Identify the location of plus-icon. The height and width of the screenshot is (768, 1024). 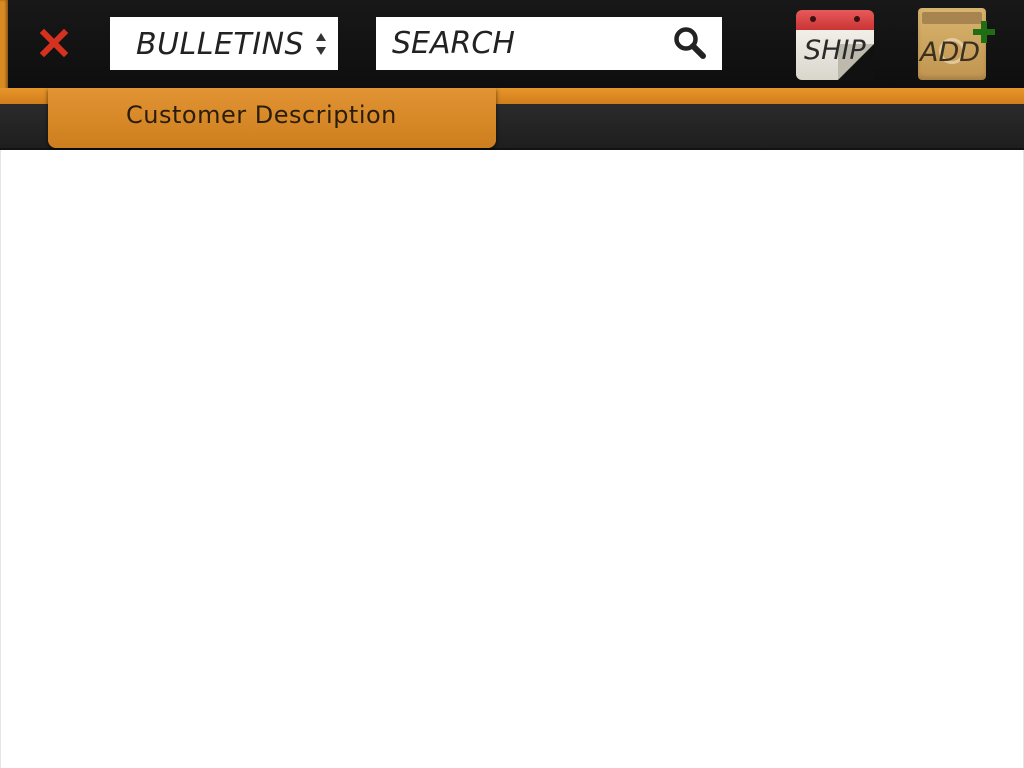
(984, 32).